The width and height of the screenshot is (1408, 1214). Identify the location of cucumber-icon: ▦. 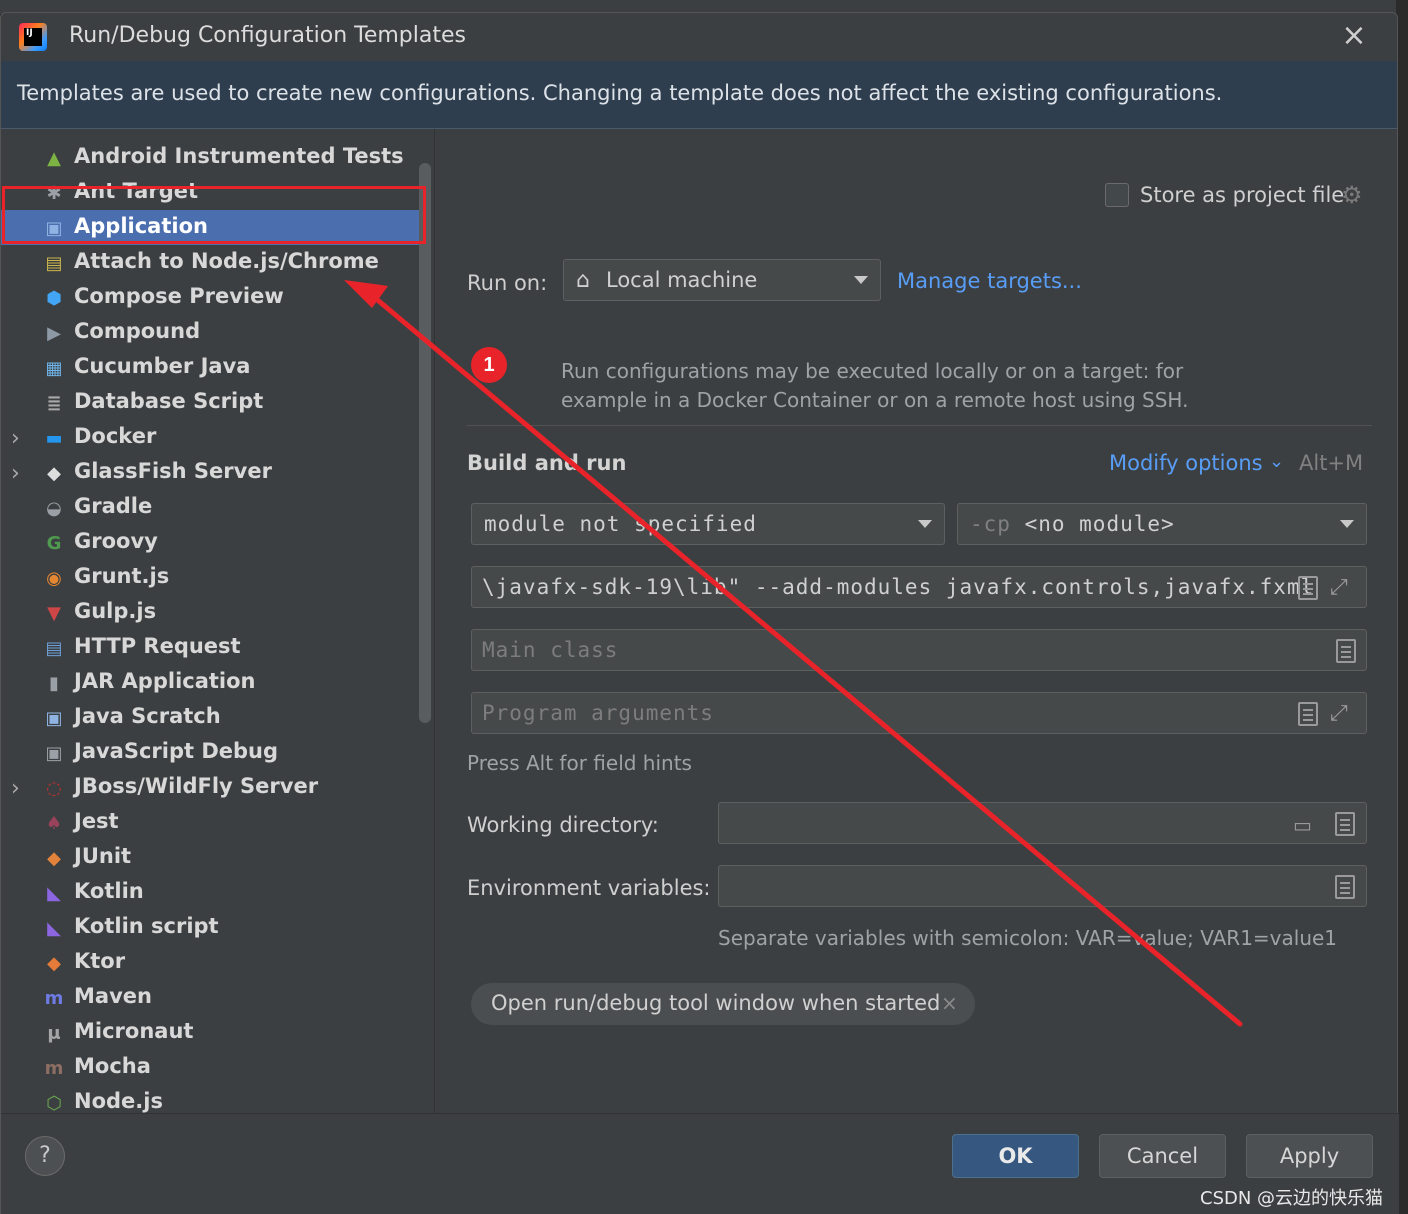
(54, 368).